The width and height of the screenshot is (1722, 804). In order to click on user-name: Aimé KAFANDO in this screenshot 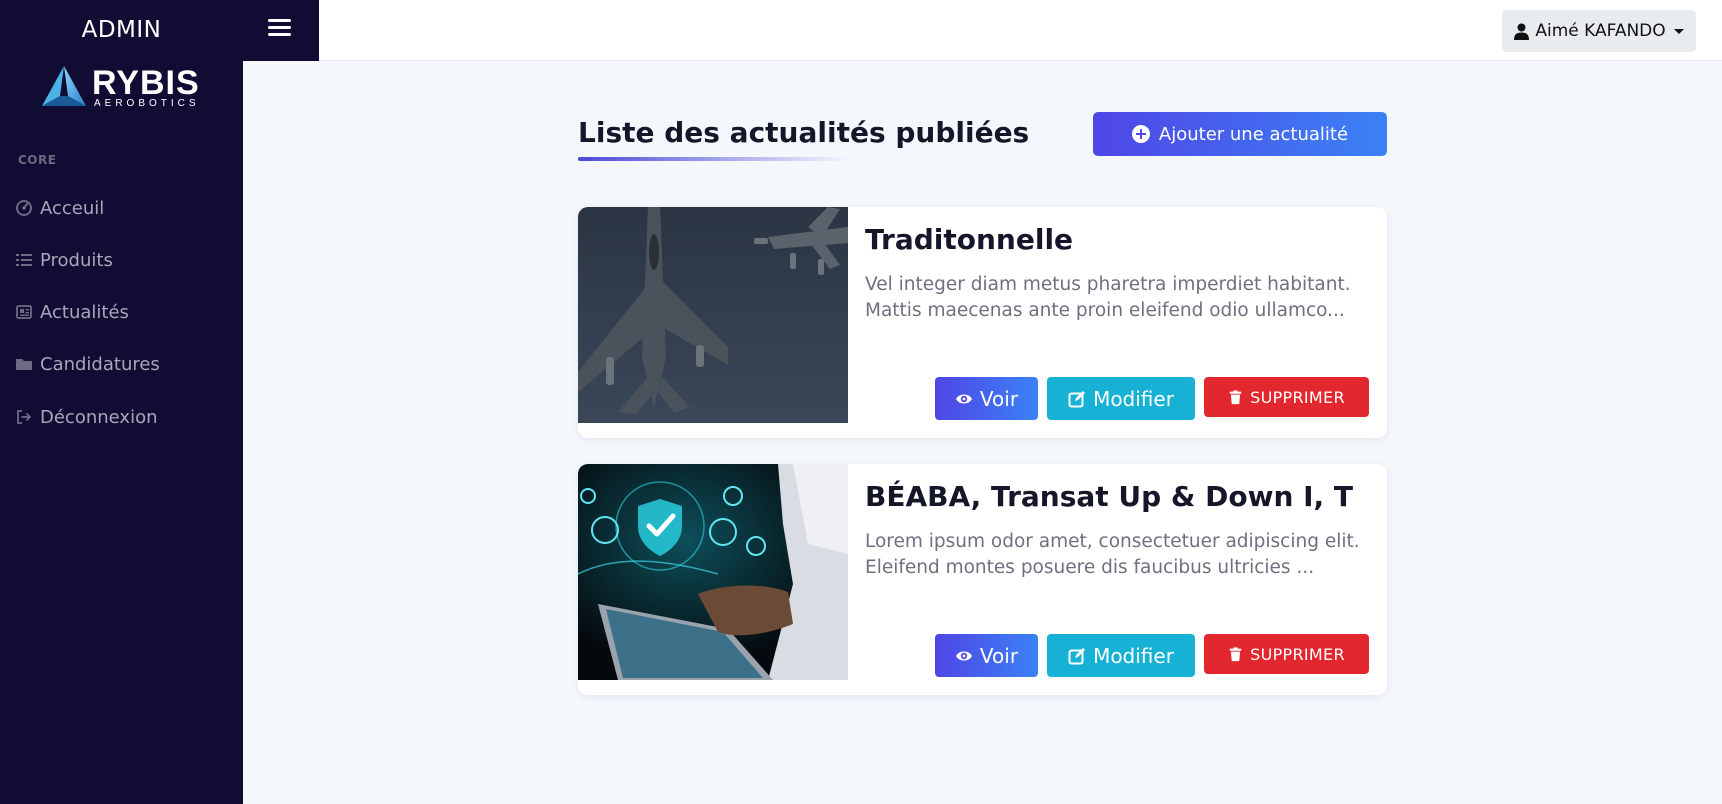, I will do `click(1600, 31)`.